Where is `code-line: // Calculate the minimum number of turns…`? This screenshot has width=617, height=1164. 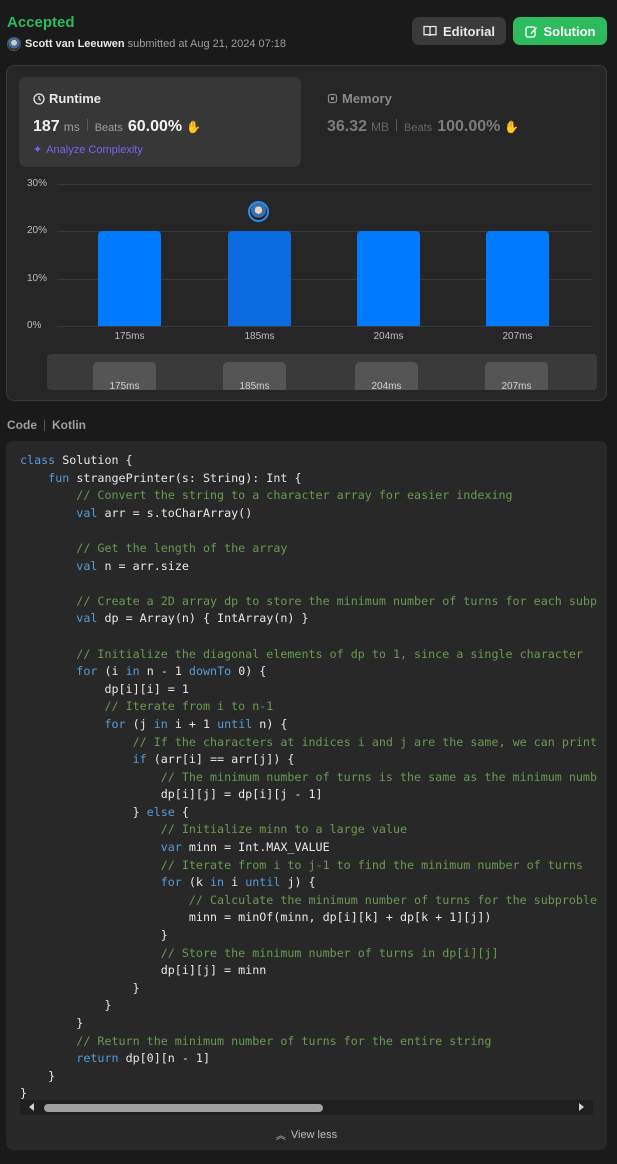 code-line: // Calculate the minimum number of turns… is located at coordinates (393, 899).